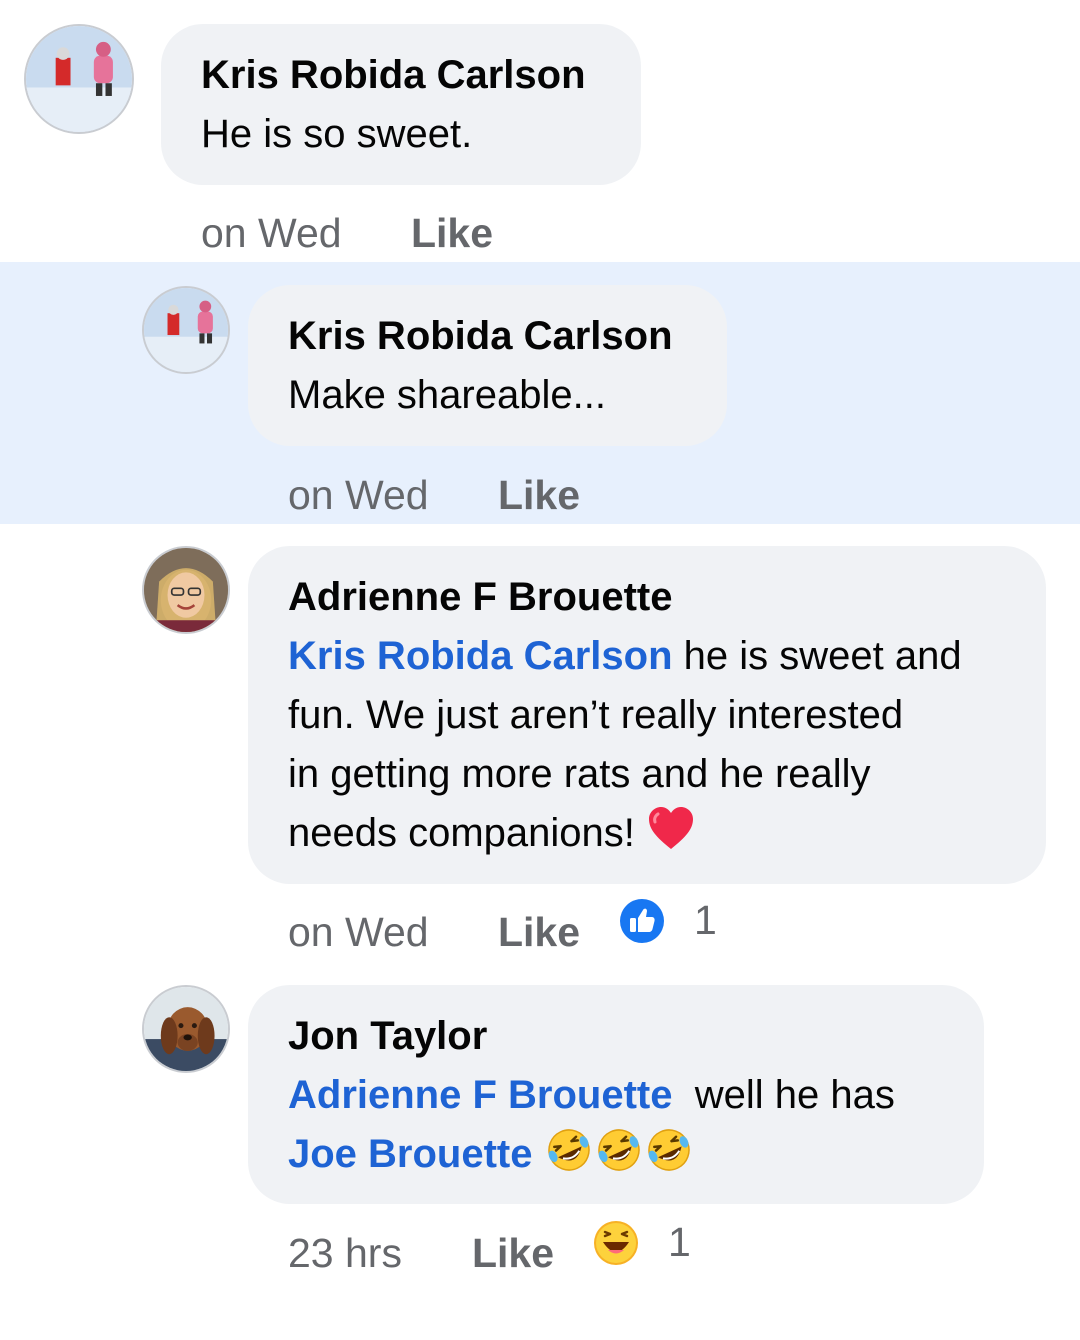  What do you see at coordinates (480, 1095) in the screenshot?
I see `mention-link: Adrienne F Brouette` at bounding box center [480, 1095].